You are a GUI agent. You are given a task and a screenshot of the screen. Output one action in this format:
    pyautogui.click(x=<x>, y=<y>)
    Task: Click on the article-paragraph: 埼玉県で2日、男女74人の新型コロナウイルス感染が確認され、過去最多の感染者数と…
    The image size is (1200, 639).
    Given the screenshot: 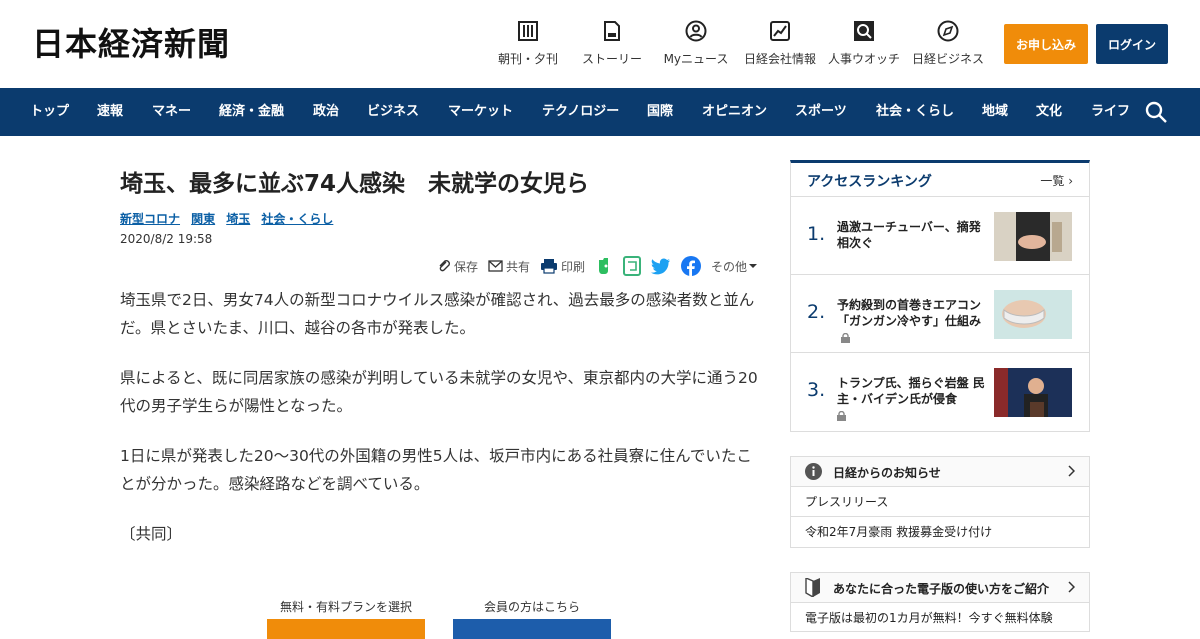 What is the action you would take?
    pyautogui.click(x=437, y=314)
    